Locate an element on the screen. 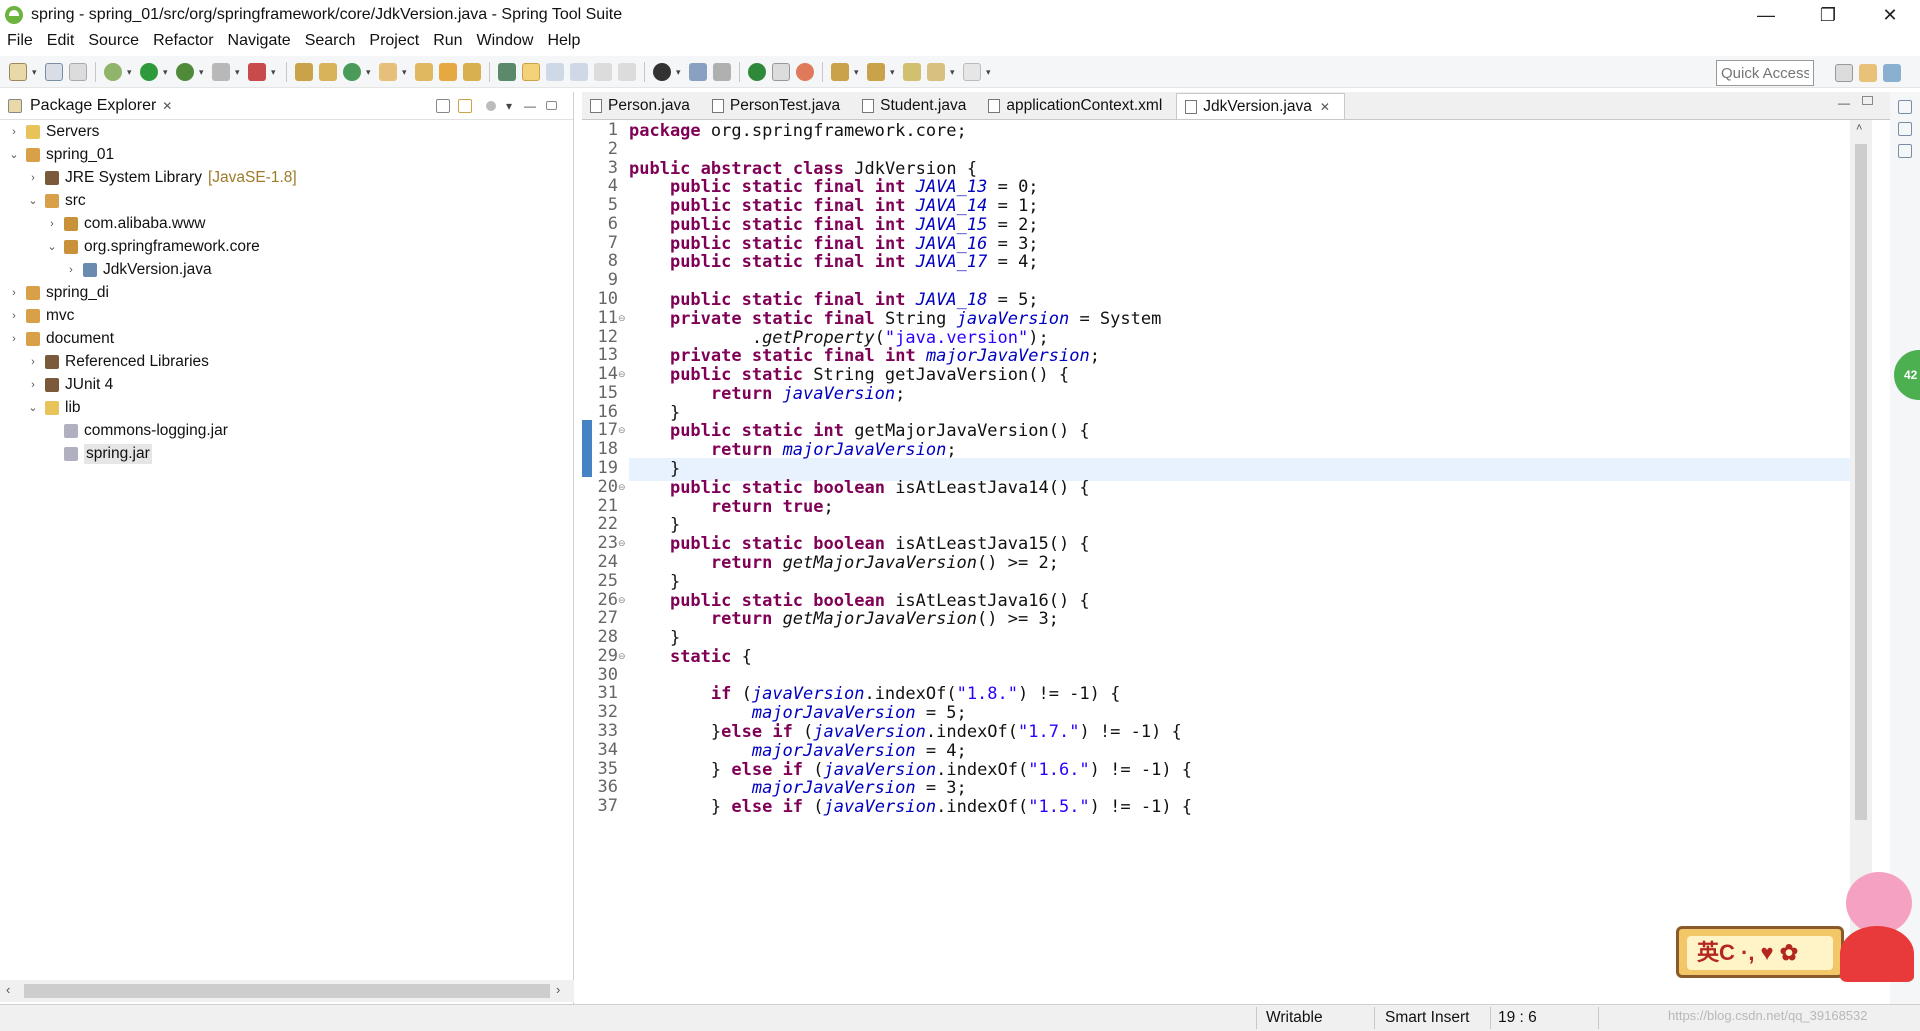 This screenshot has height=1031, width=1920. tree-item: ⌄ org.springframework.core is located at coordinates (287, 246).